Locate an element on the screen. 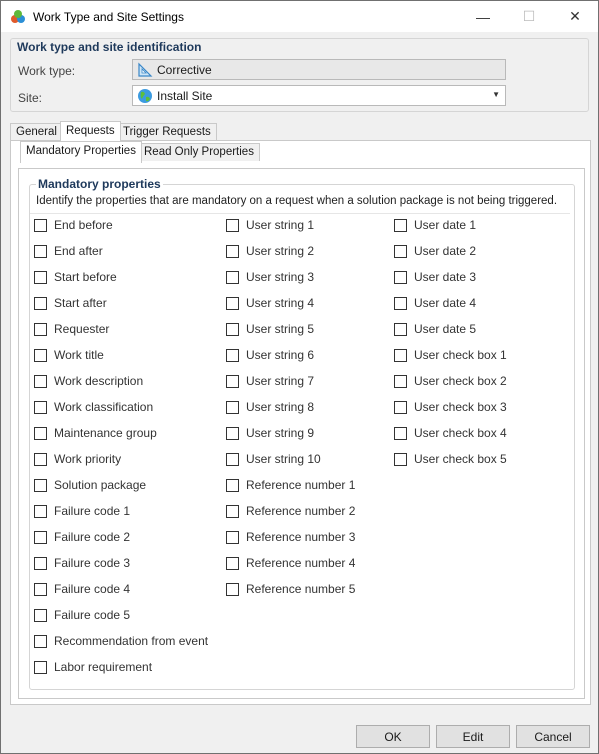 This screenshot has width=599, height=754. property-checkbox-row: Solution package is located at coordinates (90, 485).